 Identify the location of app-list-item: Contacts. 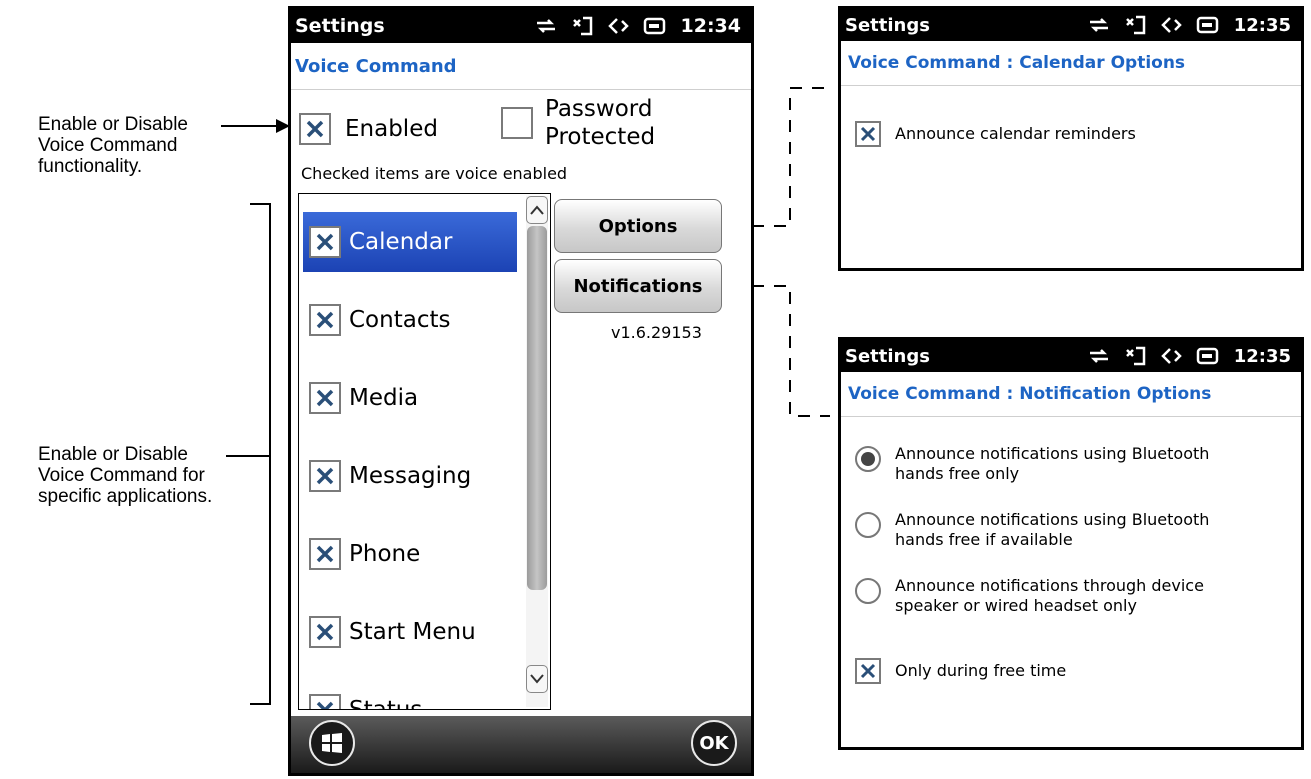
(410, 320).